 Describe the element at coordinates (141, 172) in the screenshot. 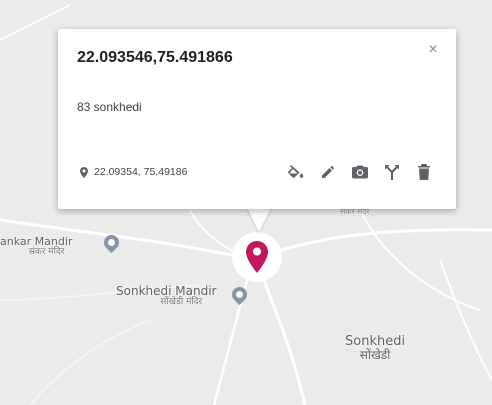

I see `coordinates-text: 22.09354, 75.49186` at that location.